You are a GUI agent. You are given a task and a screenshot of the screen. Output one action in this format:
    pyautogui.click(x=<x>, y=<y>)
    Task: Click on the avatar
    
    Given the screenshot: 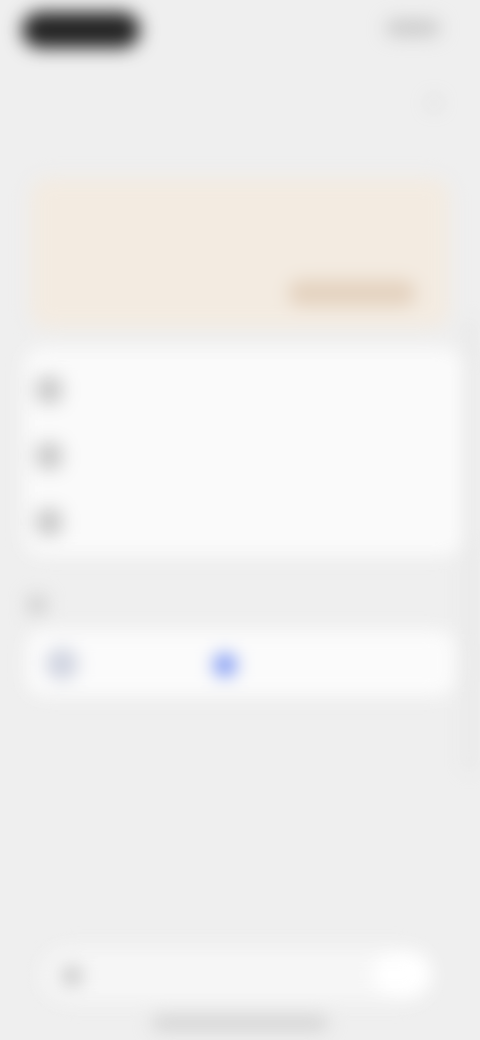 What is the action you would take?
    pyautogui.click(x=62, y=664)
    